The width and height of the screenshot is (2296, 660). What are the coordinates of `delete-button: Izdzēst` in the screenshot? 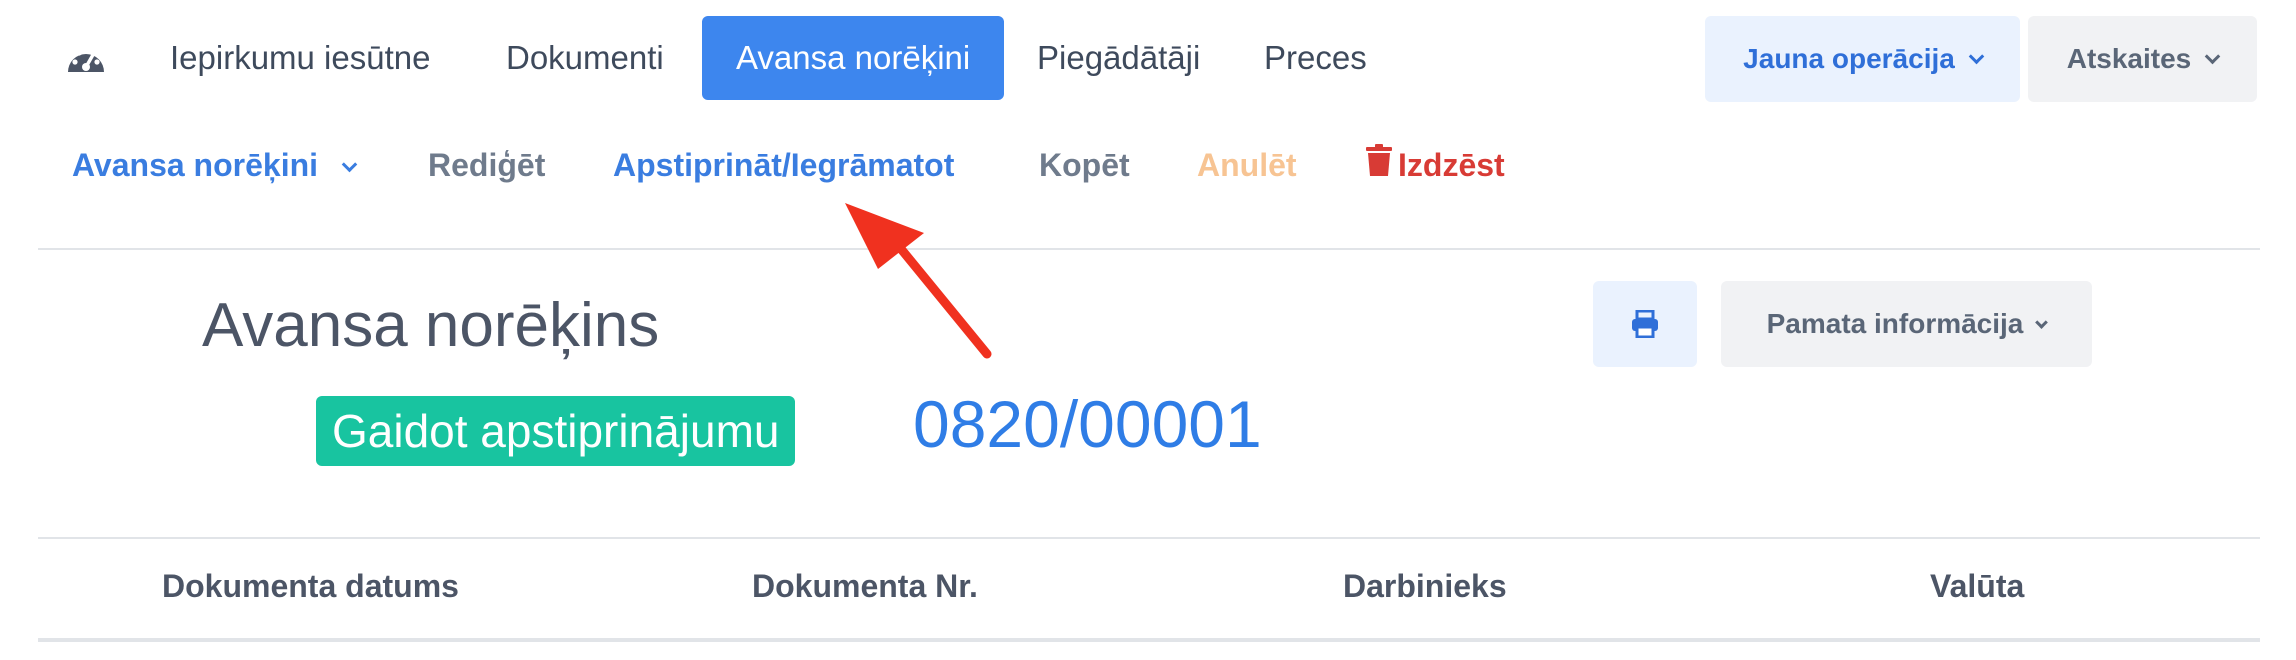 It's located at (1435, 165).